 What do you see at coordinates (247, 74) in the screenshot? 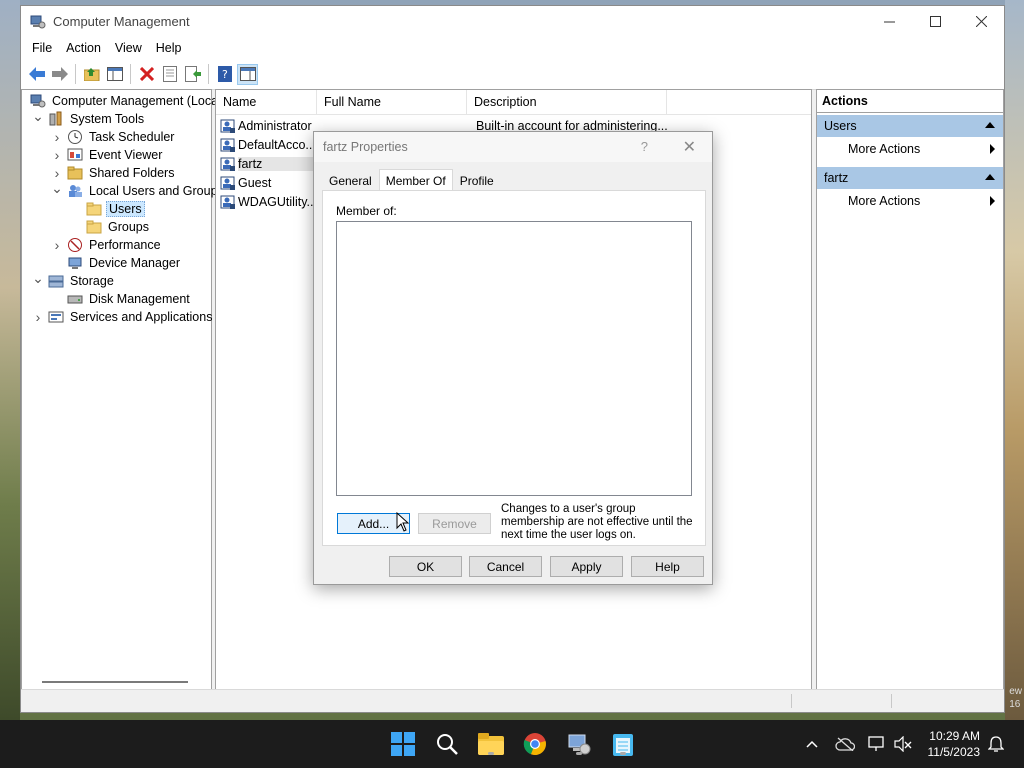
I see `show-hide-action-pane-button` at bounding box center [247, 74].